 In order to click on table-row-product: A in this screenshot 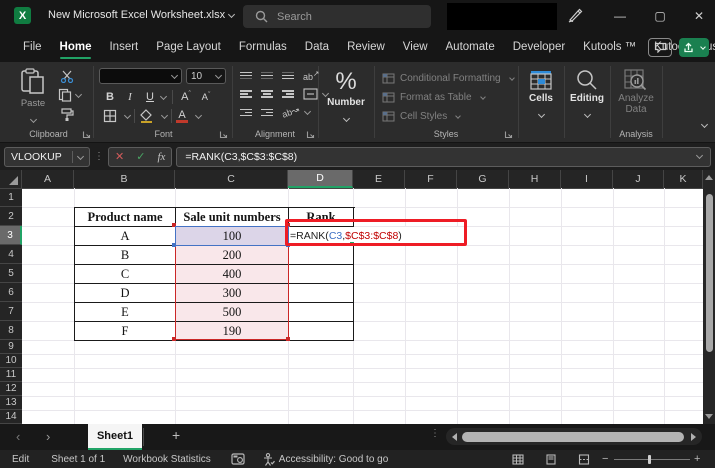, I will do `click(125, 236)`.